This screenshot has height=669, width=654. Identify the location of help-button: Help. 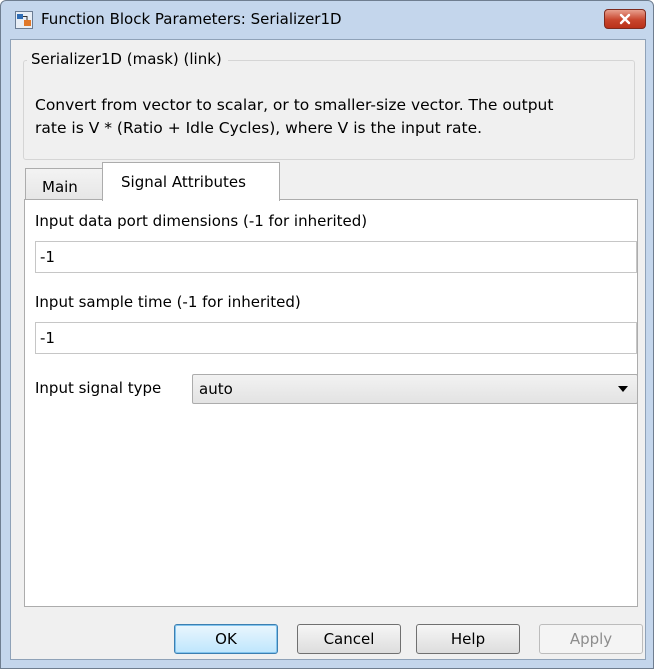
(468, 639).